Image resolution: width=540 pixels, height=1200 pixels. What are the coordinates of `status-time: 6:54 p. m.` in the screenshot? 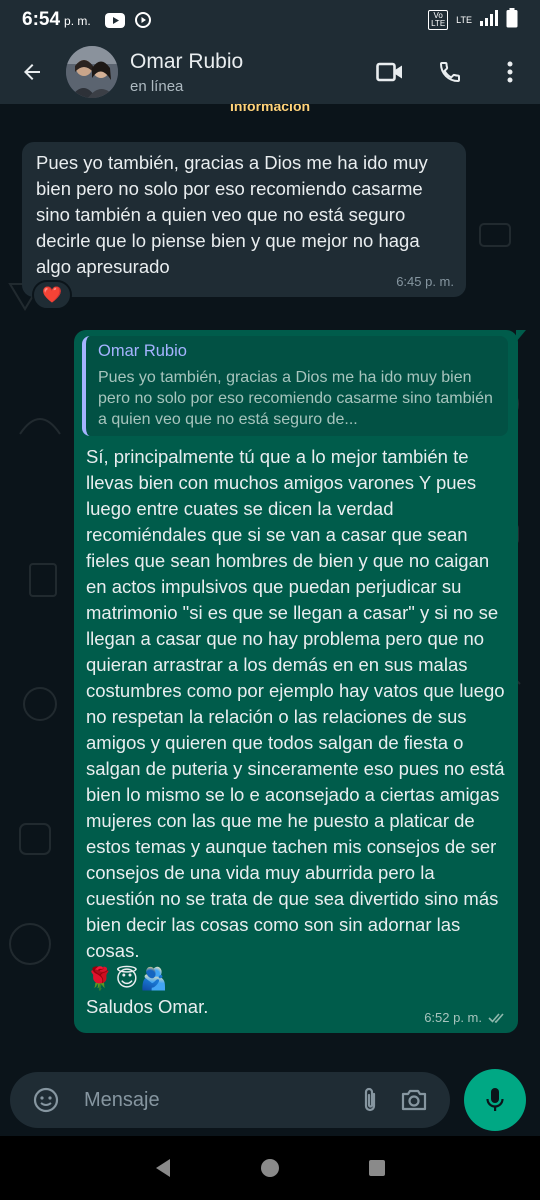 It's located at (56, 19).